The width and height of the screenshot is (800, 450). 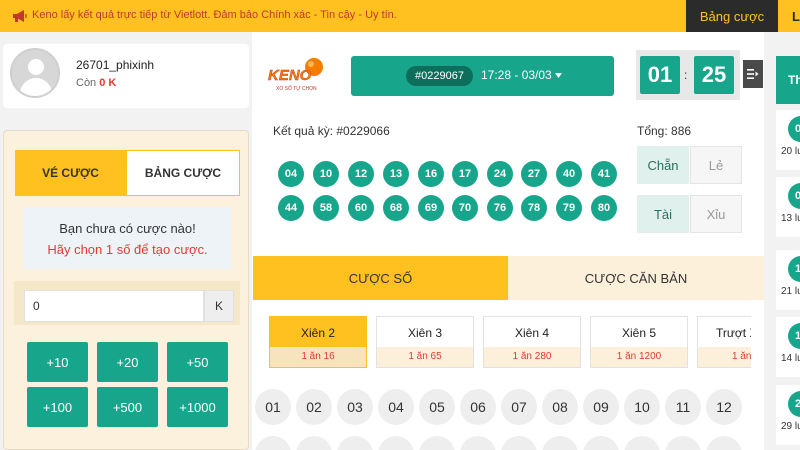 What do you see at coordinates (127, 407) in the screenshot?
I see `quick-amount-500-button: +500` at bounding box center [127, 407].